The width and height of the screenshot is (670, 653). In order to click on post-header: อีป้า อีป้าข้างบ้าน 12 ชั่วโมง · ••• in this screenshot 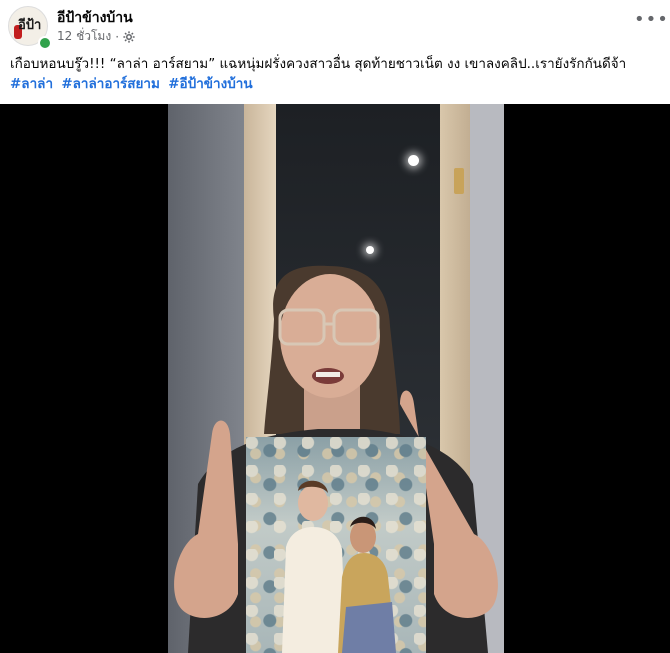, I will do `click(335, 25)`.